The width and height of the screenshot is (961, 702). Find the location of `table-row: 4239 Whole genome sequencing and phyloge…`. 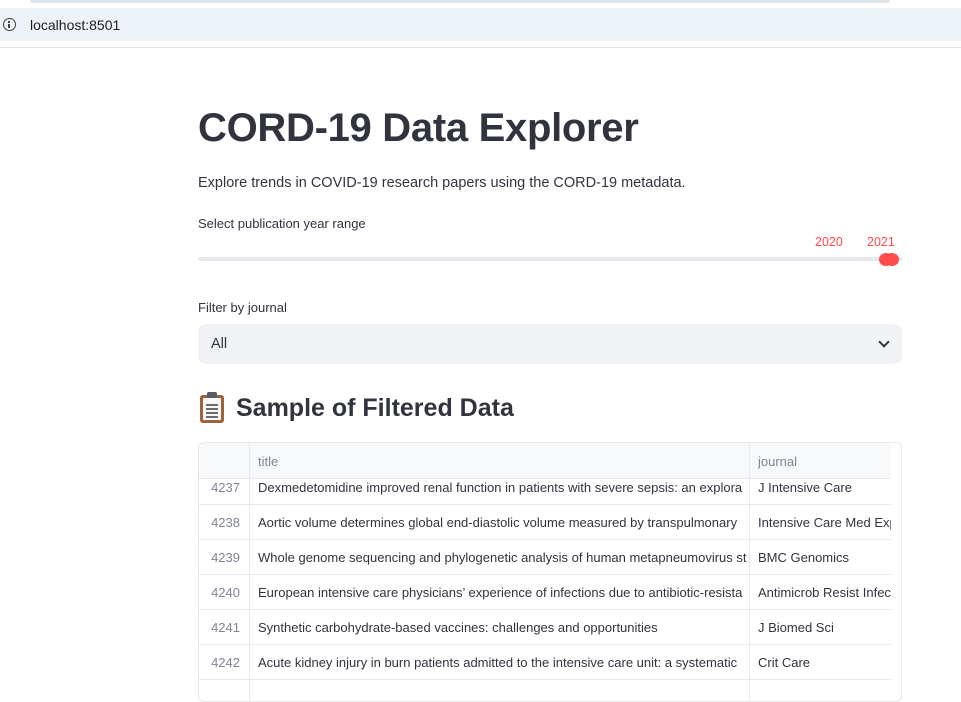

table-row: 4239 Whole genome sequencing and phyloge… is located at coordinates (545, 557).